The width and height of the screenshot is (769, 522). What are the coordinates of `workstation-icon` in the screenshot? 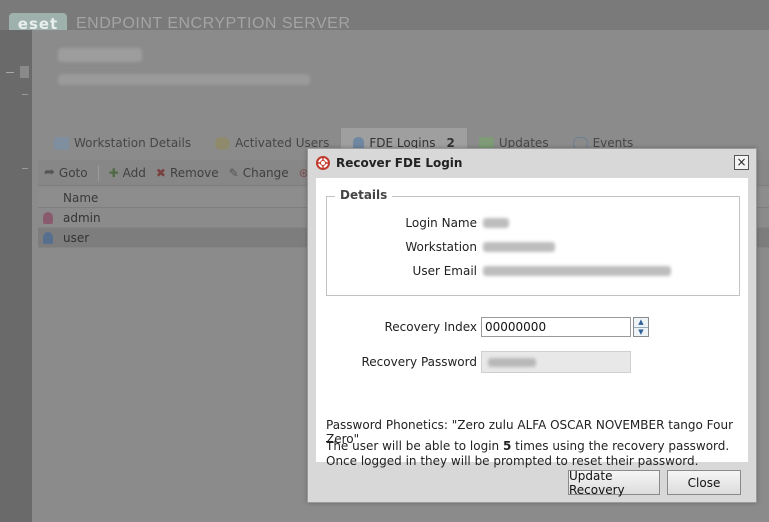 It's located at (61, 143).